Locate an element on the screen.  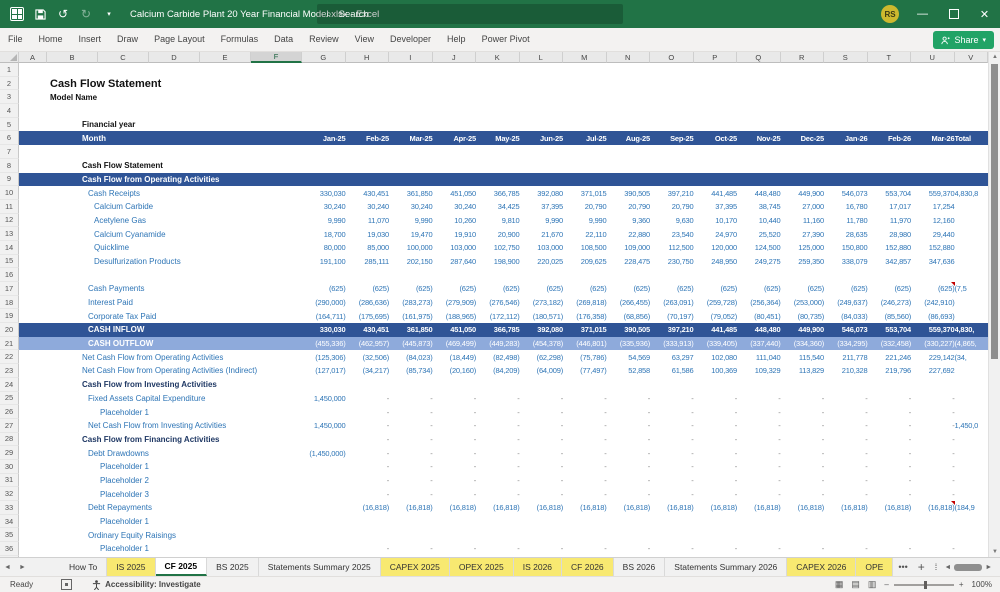
row-label-cell: Cash Flow from Operating Activities is located at coordinates (160, 179).